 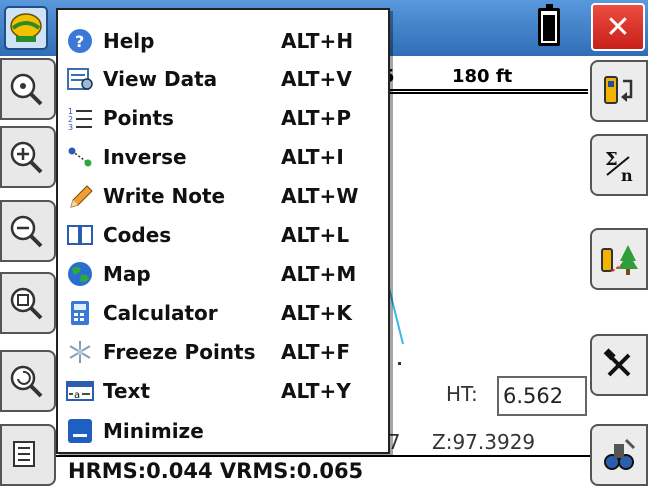 I want to click on close-icon: ✕, so click(x=618, y=27).